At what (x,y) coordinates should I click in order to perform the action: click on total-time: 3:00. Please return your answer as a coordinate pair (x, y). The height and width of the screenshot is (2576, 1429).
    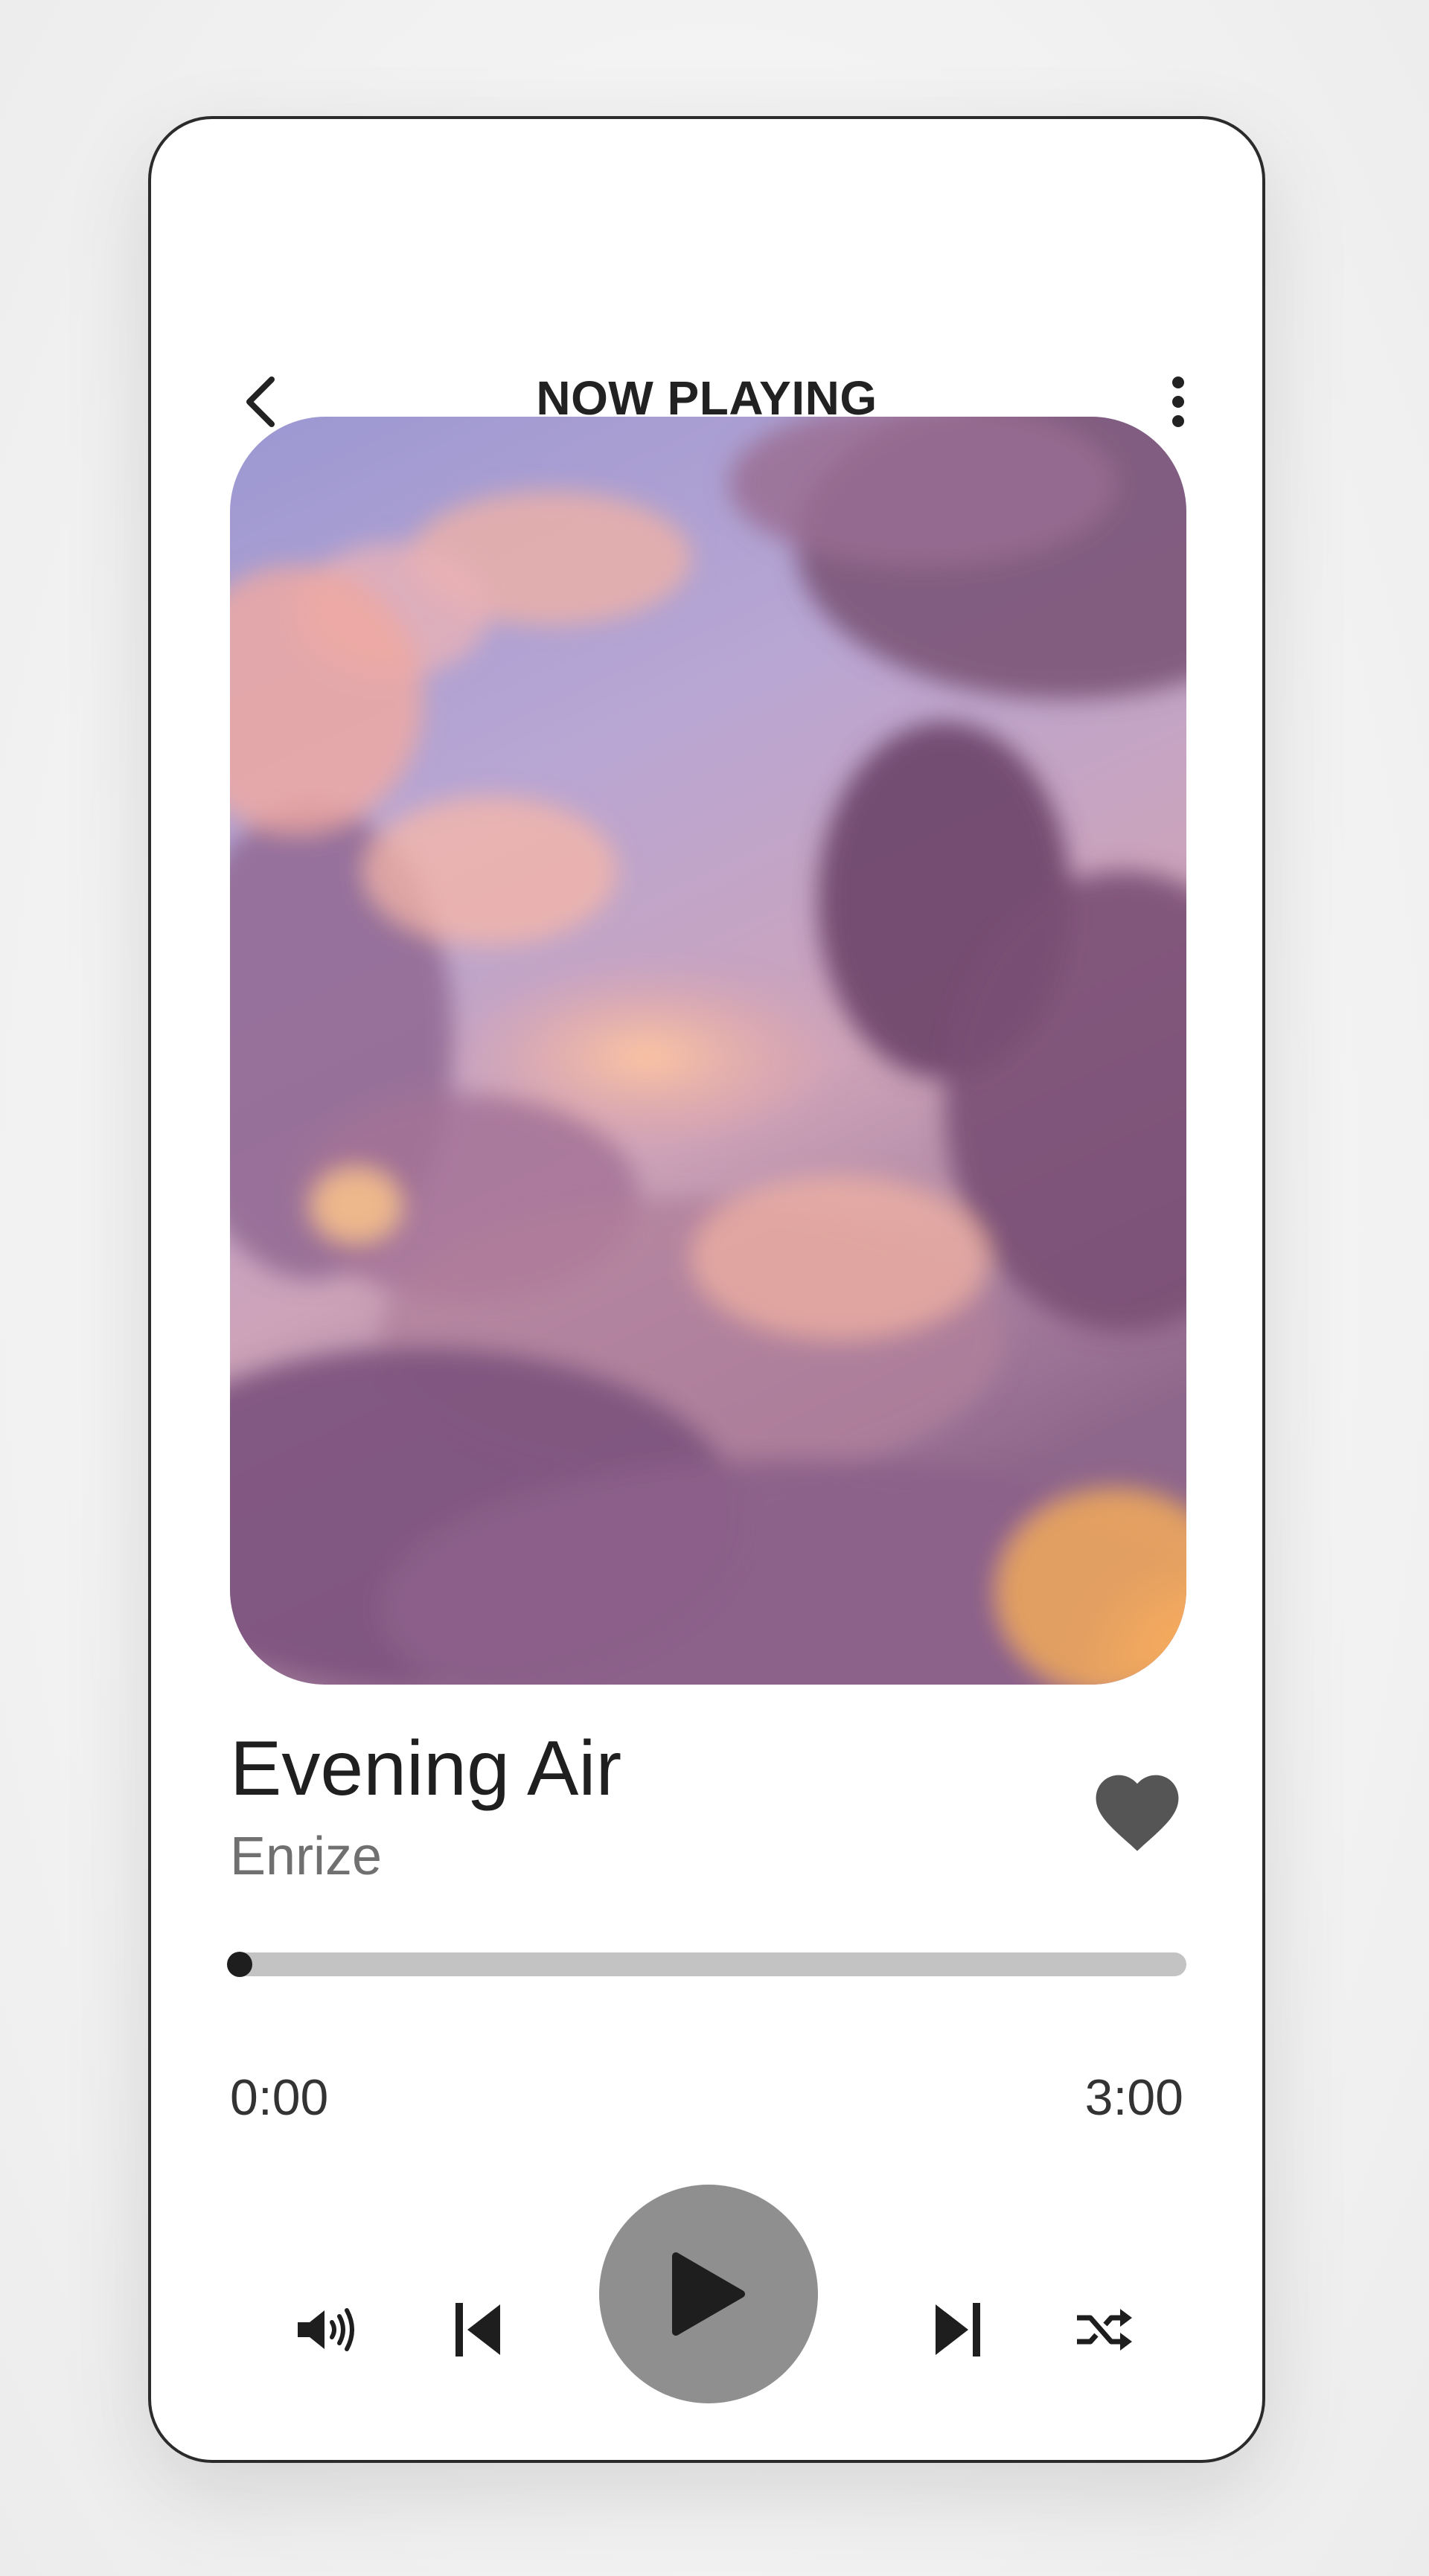
    Looking at the image, I should click on (1133, 2097).